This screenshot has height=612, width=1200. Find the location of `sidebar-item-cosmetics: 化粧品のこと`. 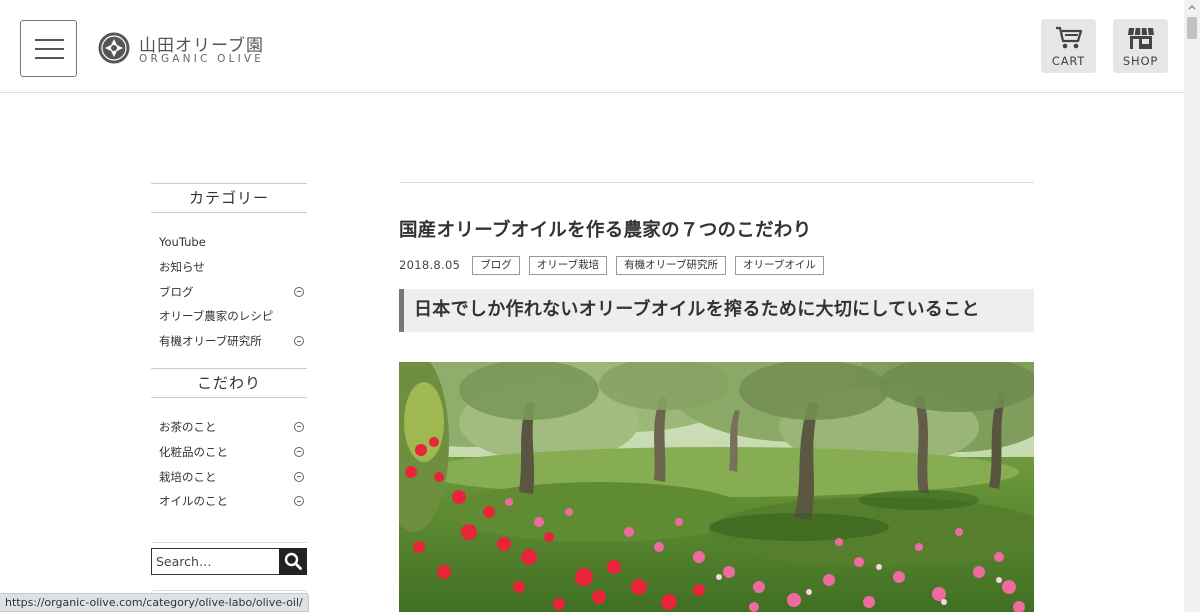

sidebar-item-cosmetics: 化粧品のこと is located at coordinates (229, 452).